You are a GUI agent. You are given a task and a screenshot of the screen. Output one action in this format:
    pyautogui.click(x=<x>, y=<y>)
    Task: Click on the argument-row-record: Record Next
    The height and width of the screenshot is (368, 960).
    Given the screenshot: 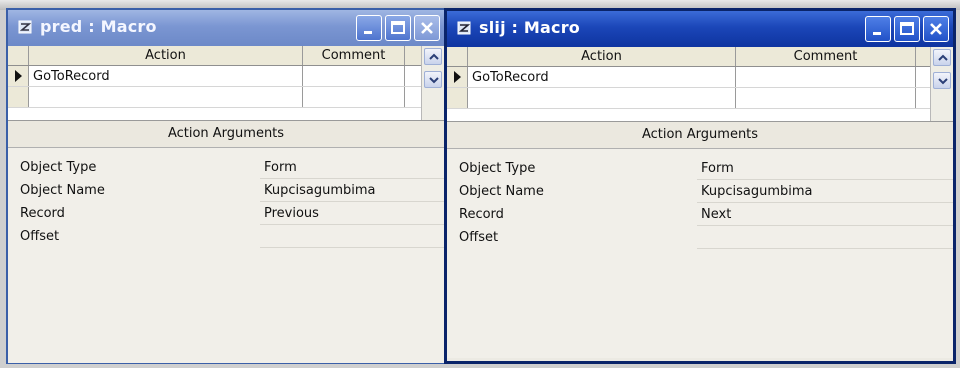 What is the action you would take?
    pyautogui.click(x=700, y=214)
    